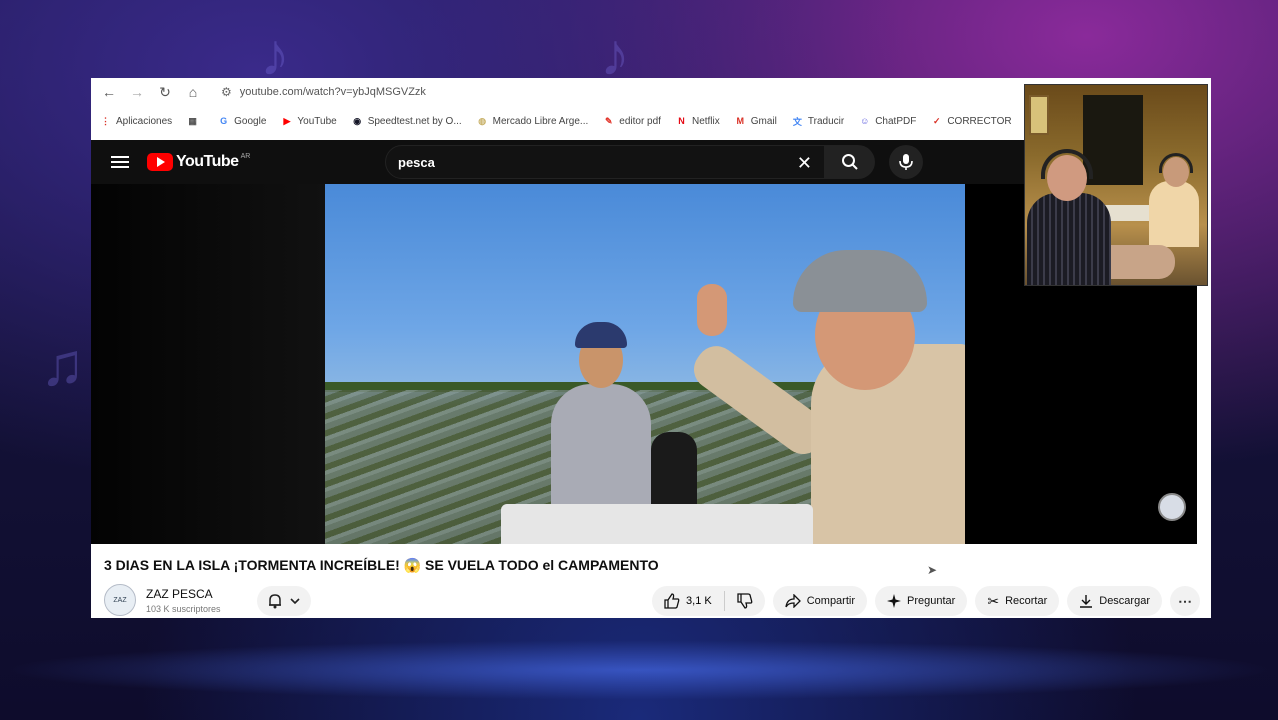 Image resolution: width=1278 pixels, height=720 pixels. What do you see at coordinates (699, 601) in the screenshot?
I see `like-count: 3,1 K` at bounding box center [699, 601].